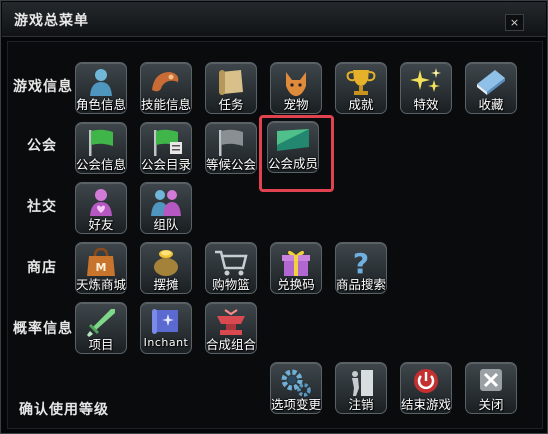 Image resolution: width=548 pixels, height=434 pixels. I want to click on party-button: 组队, so click(166, 208).